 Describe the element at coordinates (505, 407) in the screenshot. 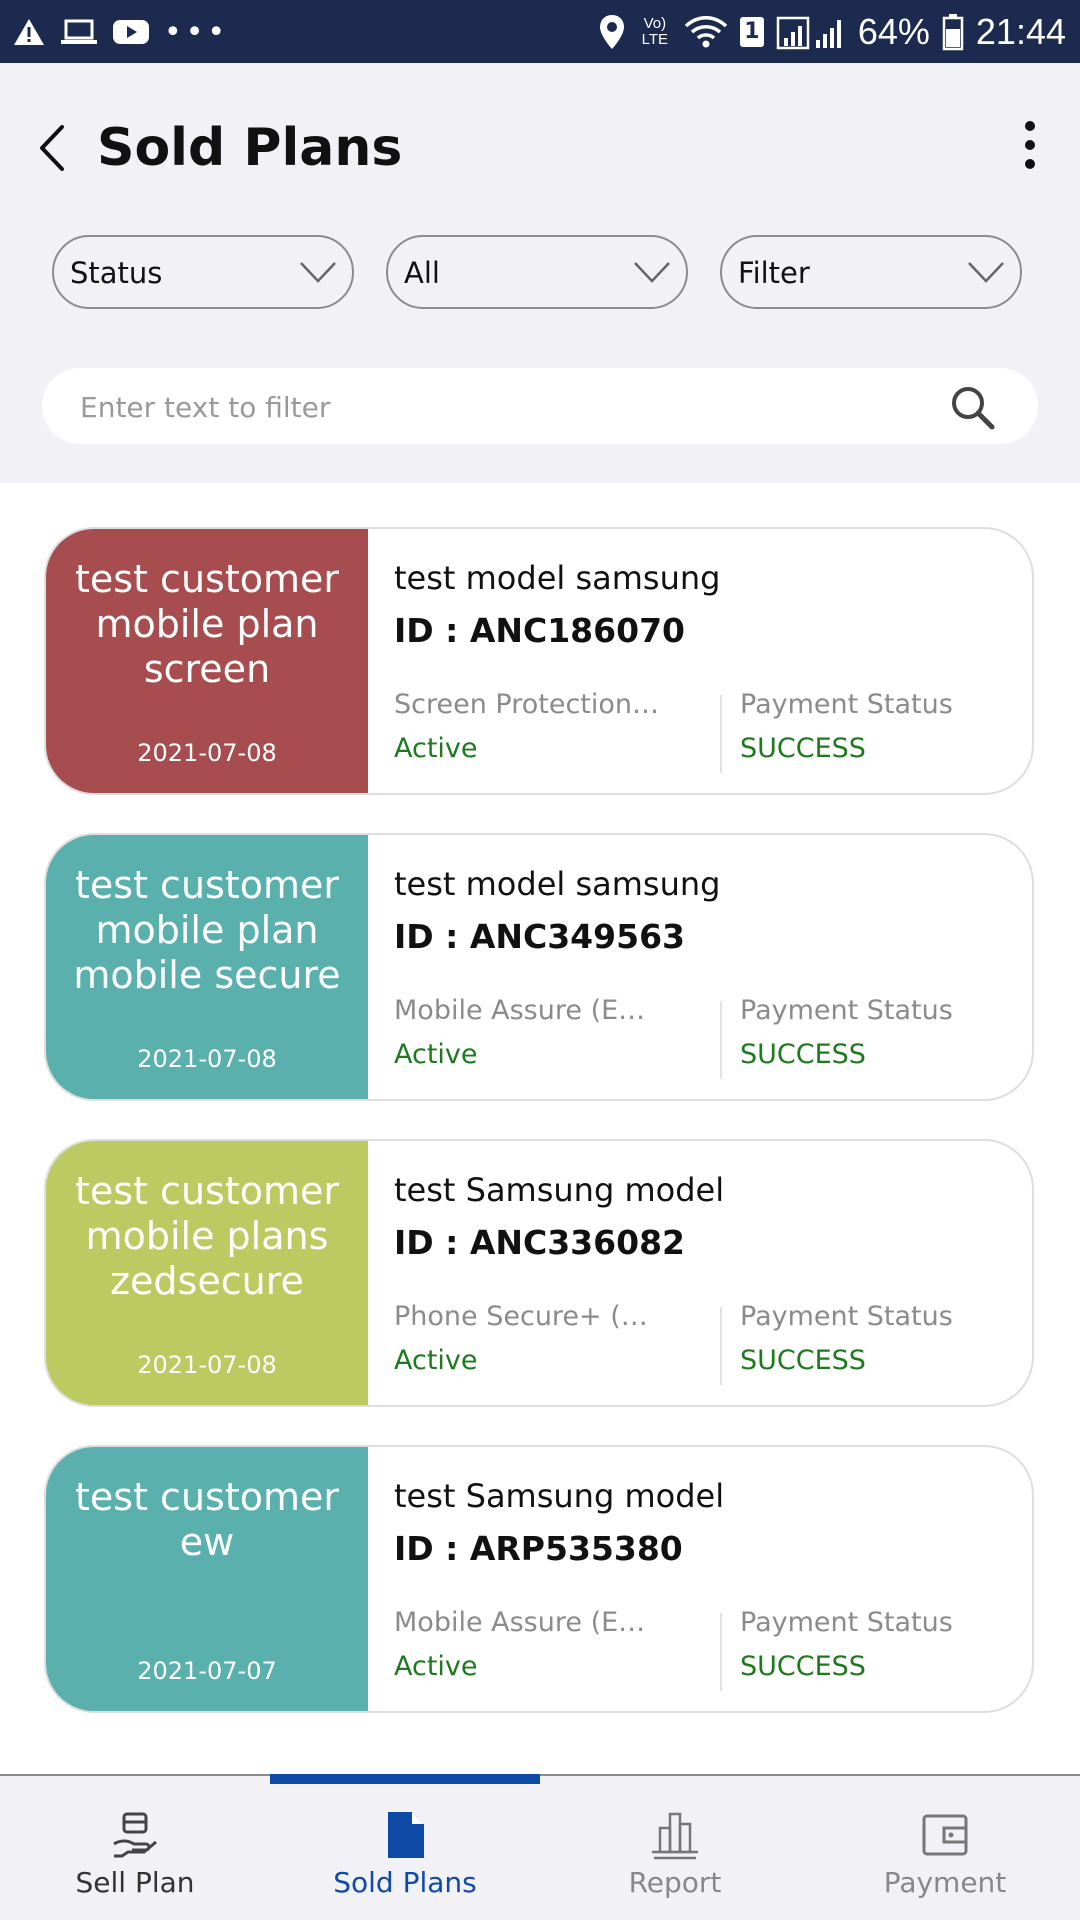

I see `search-input` at that location.